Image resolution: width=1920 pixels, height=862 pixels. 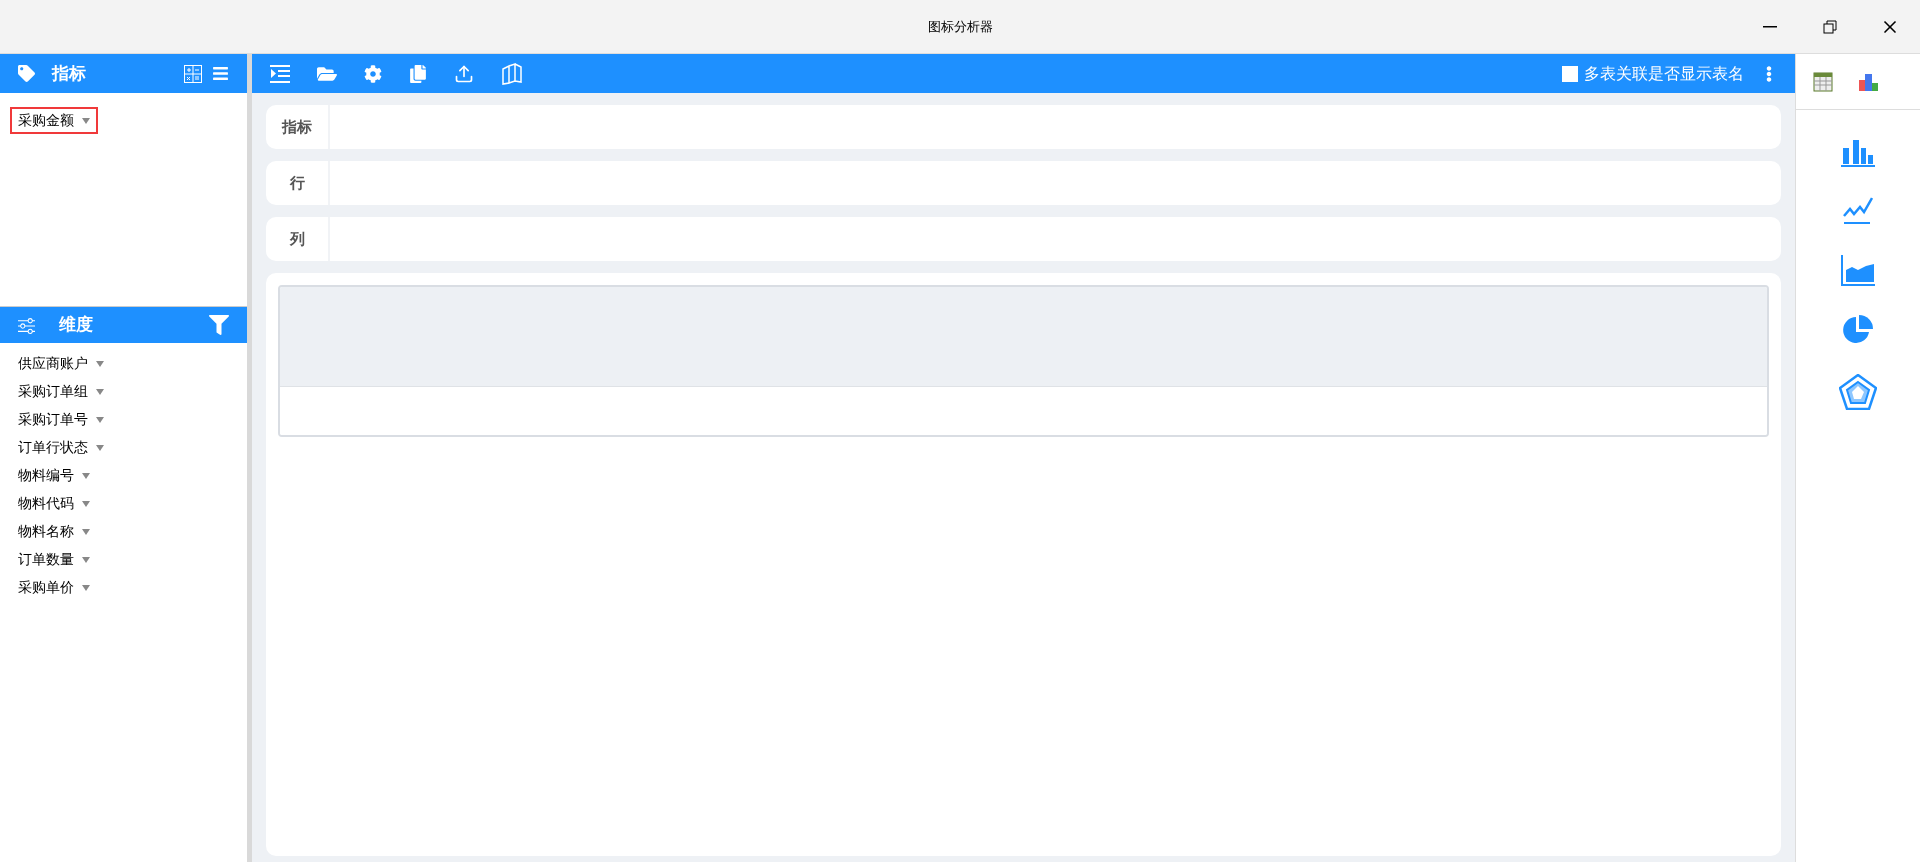 What do you see at coordinates (1830, 26) in the screenshot?
I see `restore-icon` at bounding box center [1830, 26].